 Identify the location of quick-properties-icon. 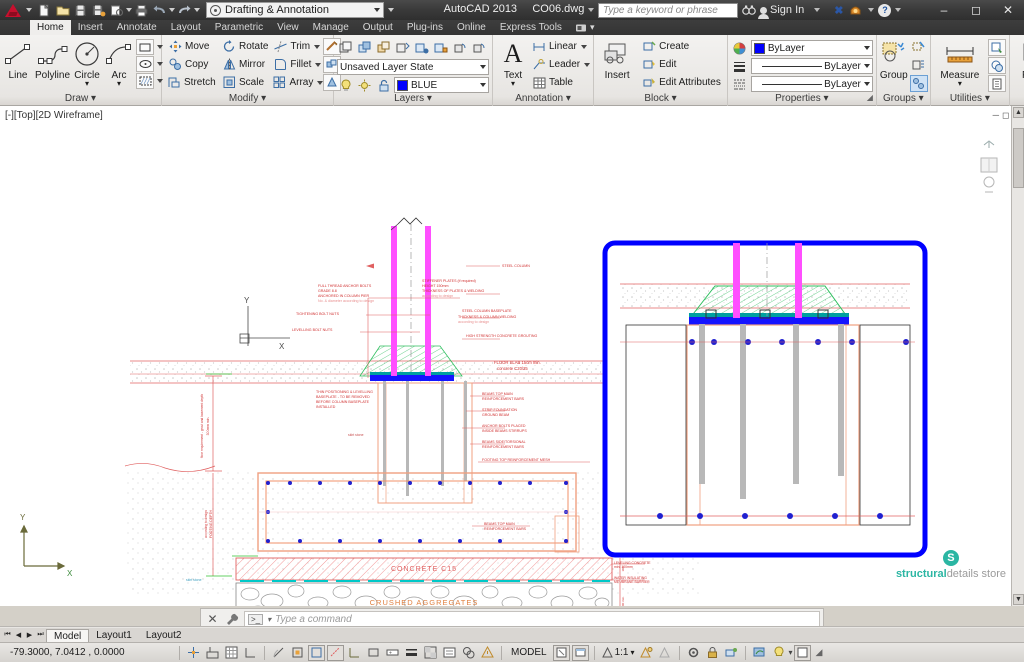
(449, 653).